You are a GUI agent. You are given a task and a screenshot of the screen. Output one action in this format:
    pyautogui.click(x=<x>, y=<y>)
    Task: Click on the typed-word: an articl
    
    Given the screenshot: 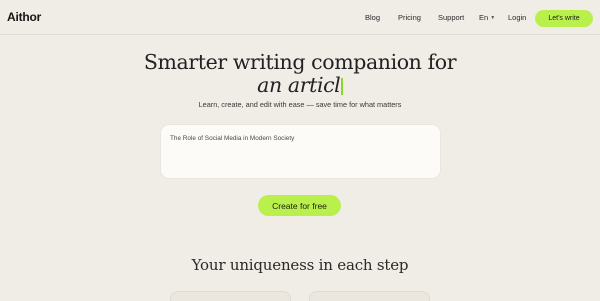 What is the action you would take?
    pyautogui.click(x=299, y=85)
    